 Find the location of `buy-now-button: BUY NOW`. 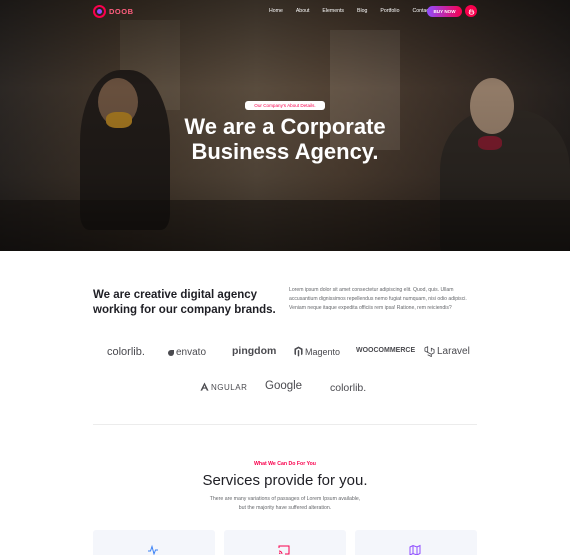

buy-now-button: BUY NOW is located at coordinates (444, 11).